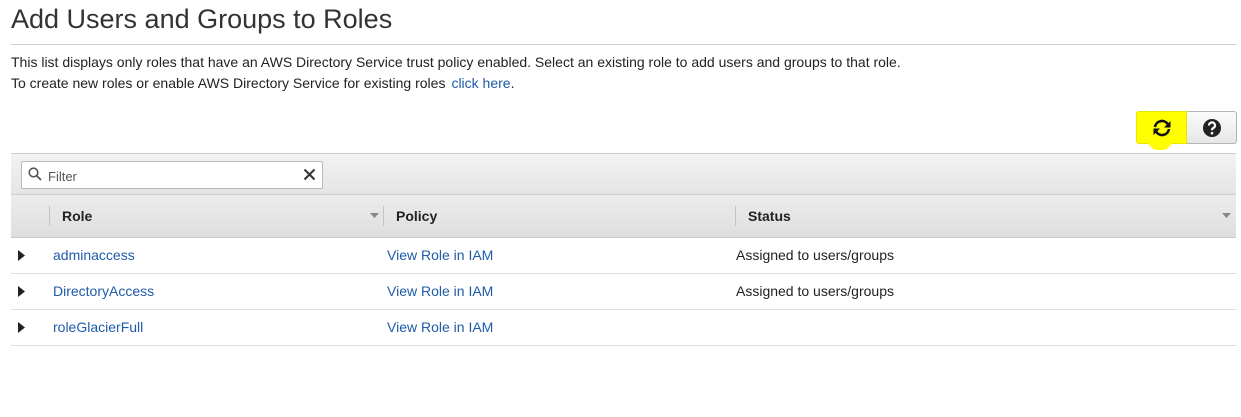 Image resolution: width=1241 pixels, height=417 pixels. I want to click on close-icon, so click(309, 174).